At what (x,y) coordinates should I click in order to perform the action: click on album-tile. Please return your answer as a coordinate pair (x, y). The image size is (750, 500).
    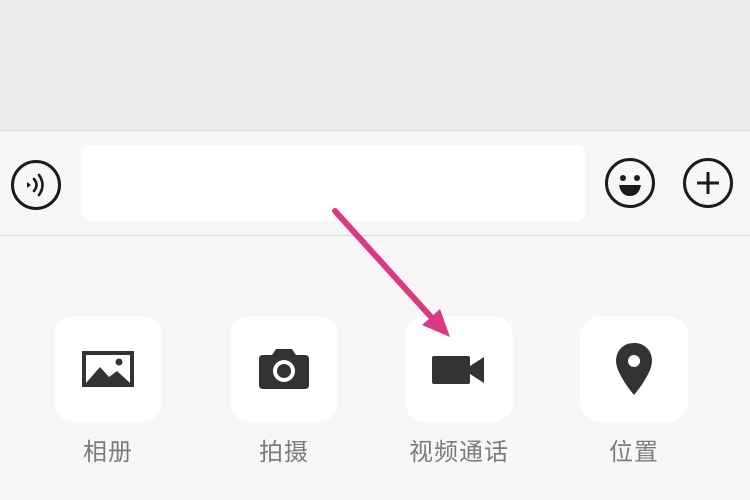
    Looking at the image, I should click on (108, 369).